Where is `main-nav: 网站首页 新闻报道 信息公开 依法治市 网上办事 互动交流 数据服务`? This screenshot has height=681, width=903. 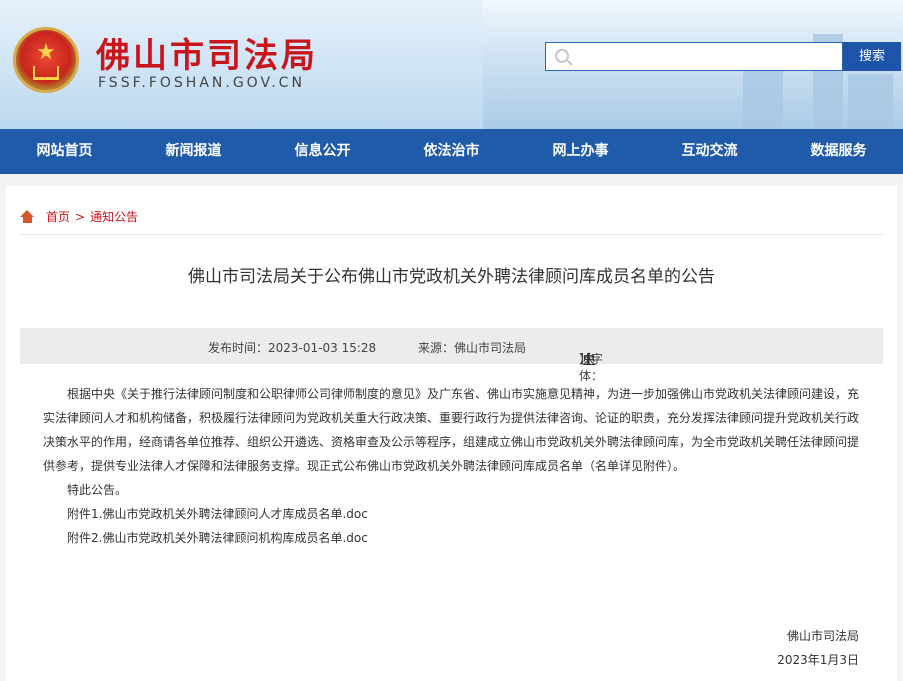 main-nav: 网站首页 新闻报道 信息公开 依法治市 网上办事 互动交流 数据服务 is located at coordinates (451, 151).